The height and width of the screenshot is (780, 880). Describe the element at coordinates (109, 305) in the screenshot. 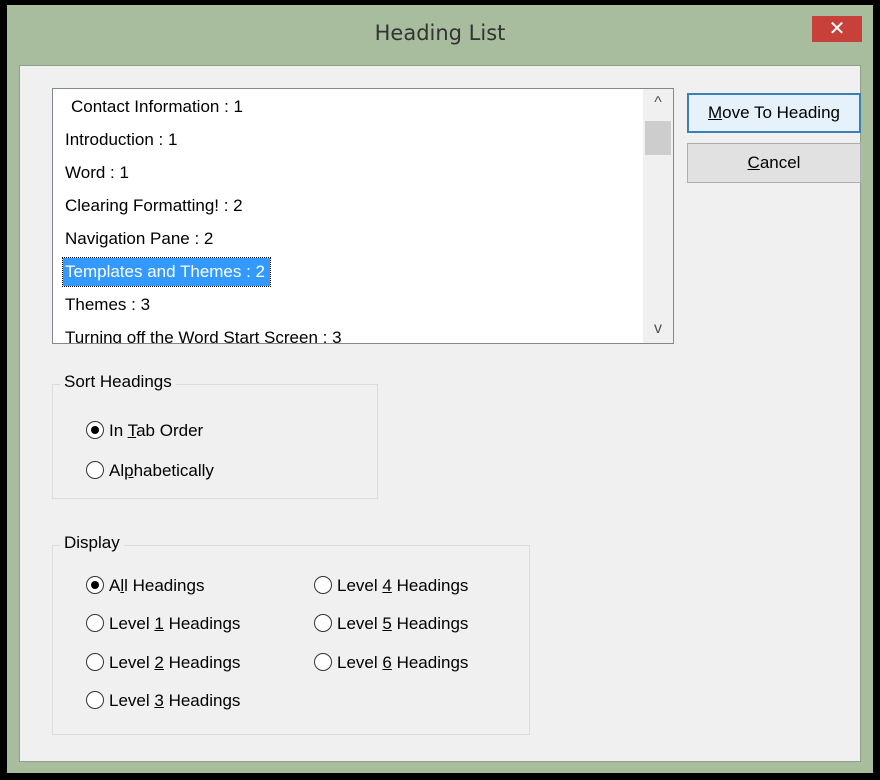

I see `heading-list-item: Themes : 3` at that location.